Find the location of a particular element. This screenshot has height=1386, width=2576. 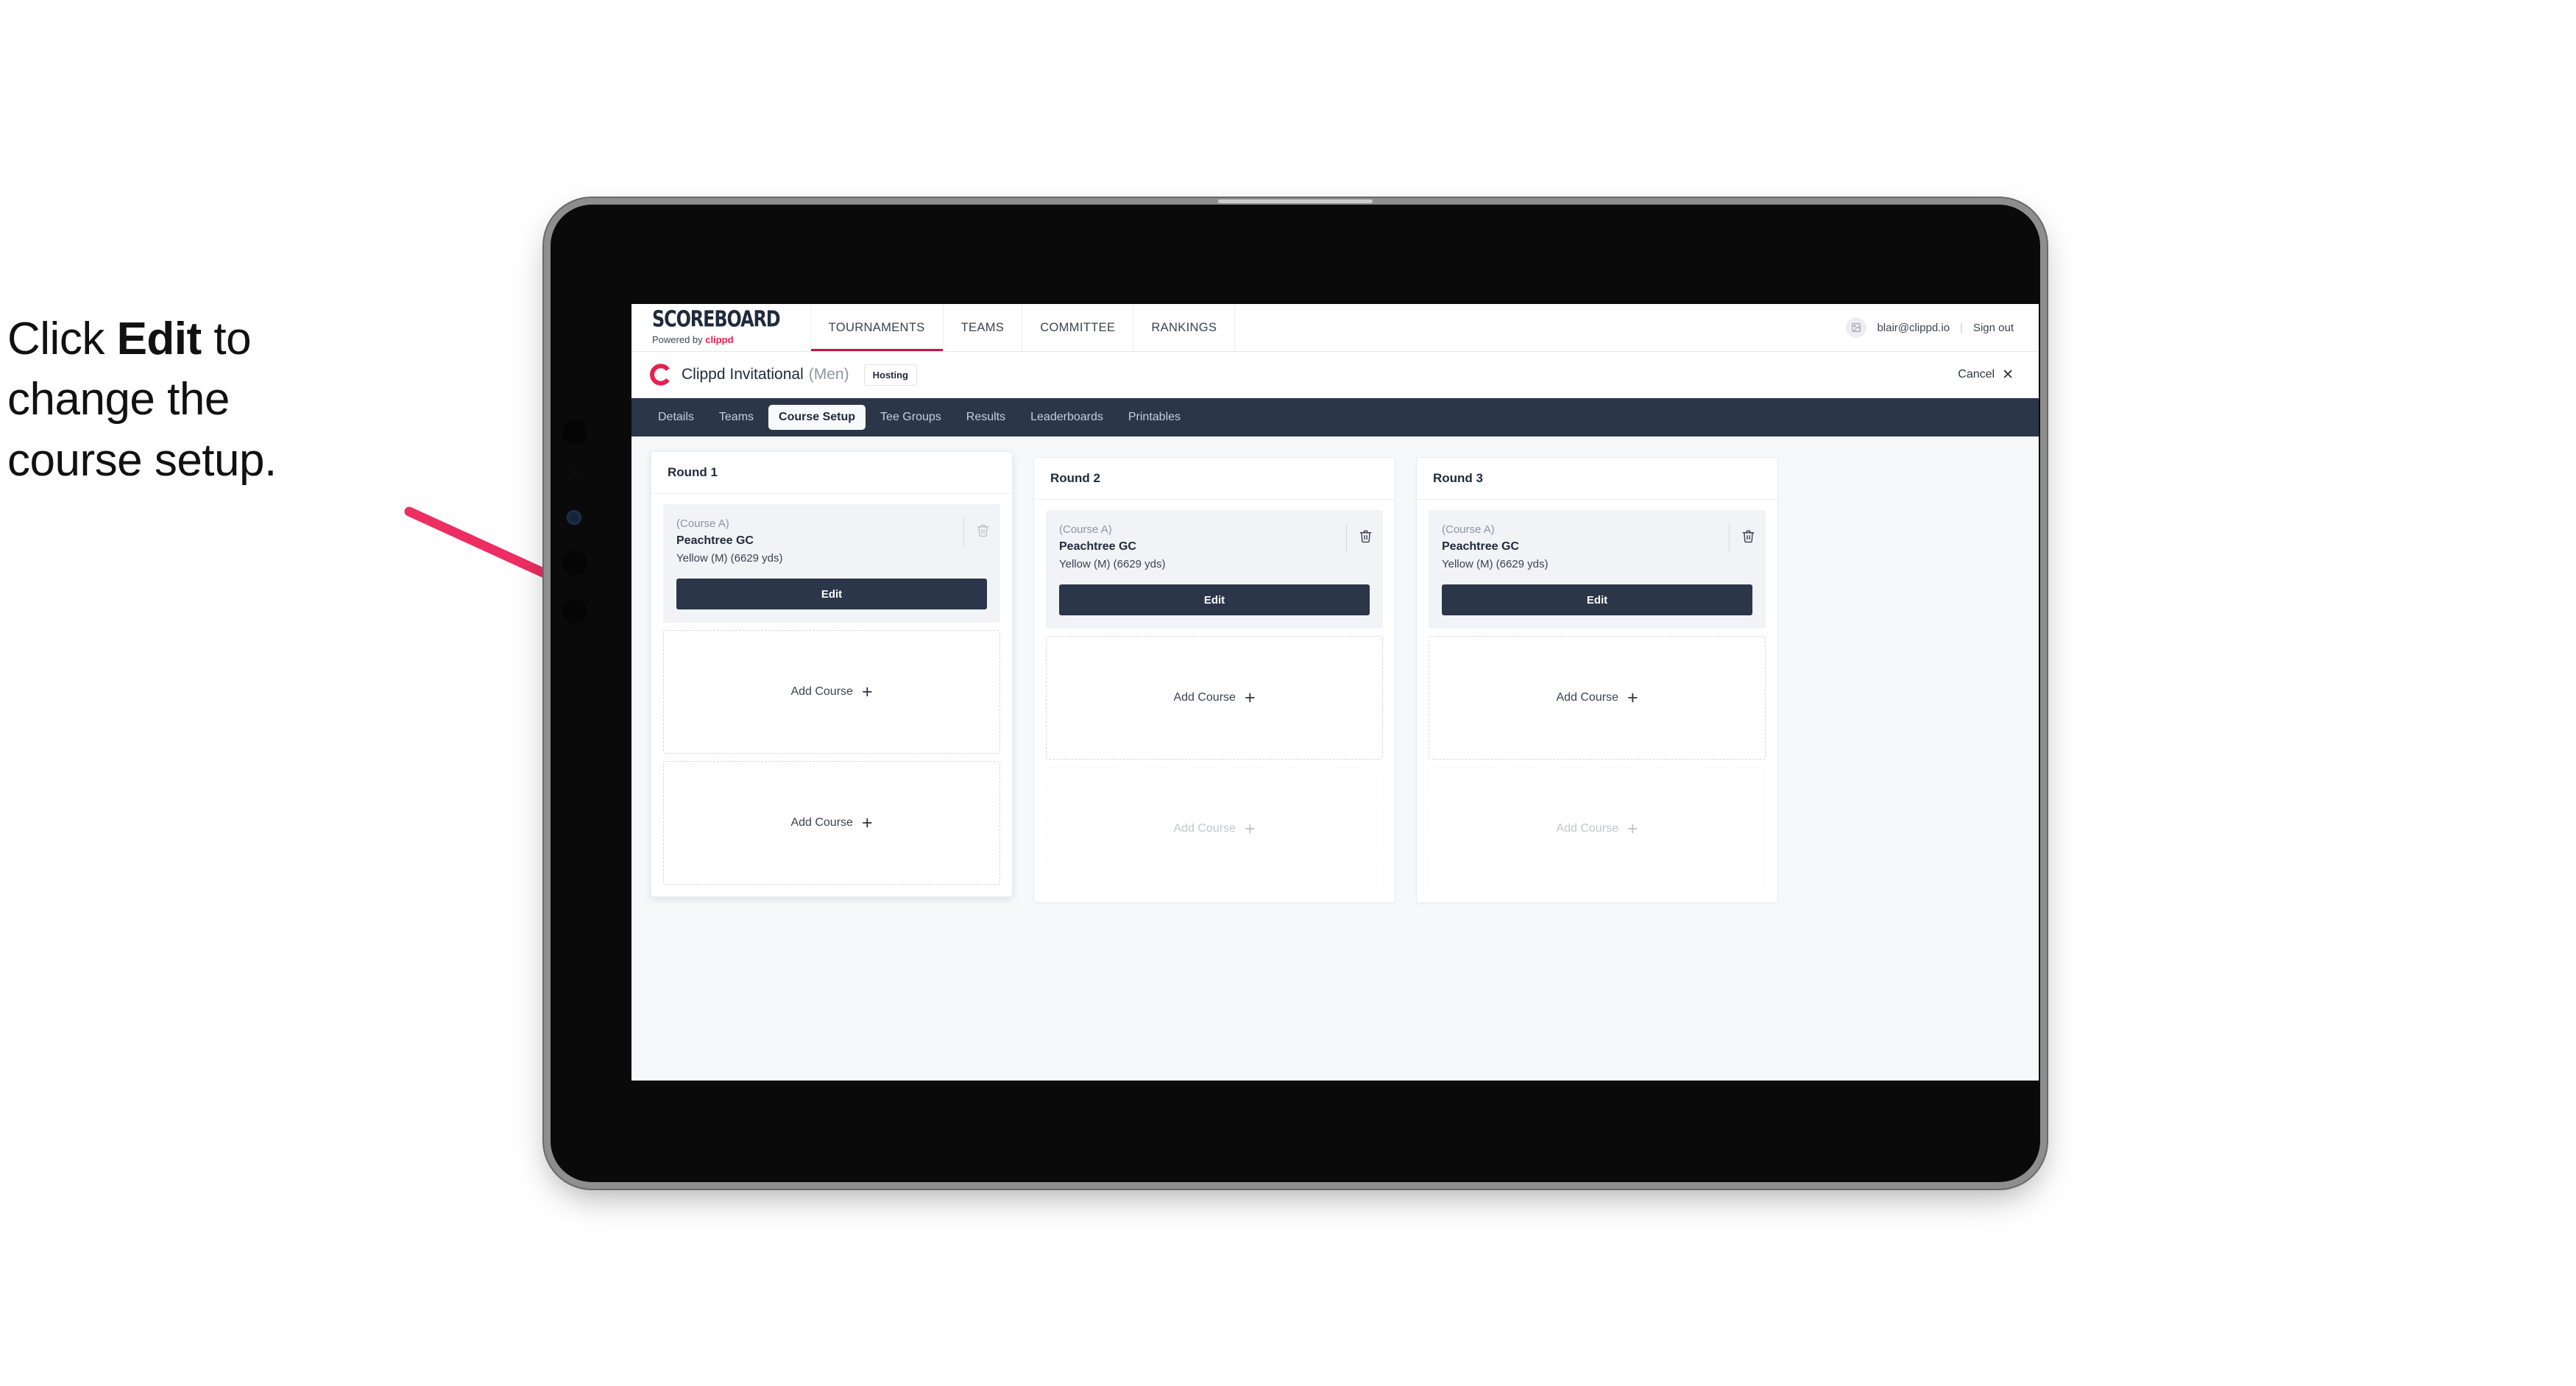

tournament-name: Clippd Invitational is located at coordinates (743, 374).